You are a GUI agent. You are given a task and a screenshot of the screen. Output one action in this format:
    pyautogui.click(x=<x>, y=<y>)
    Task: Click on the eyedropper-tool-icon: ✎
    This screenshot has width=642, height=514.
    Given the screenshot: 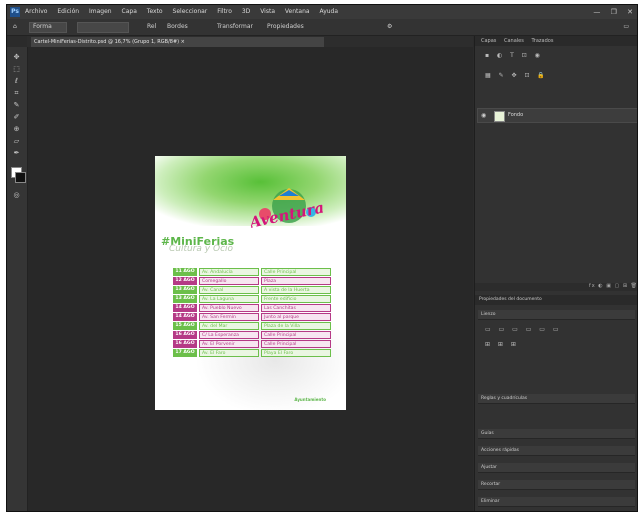 What is the action you would take?
    pyautogui.click(x=16, y=105)
    